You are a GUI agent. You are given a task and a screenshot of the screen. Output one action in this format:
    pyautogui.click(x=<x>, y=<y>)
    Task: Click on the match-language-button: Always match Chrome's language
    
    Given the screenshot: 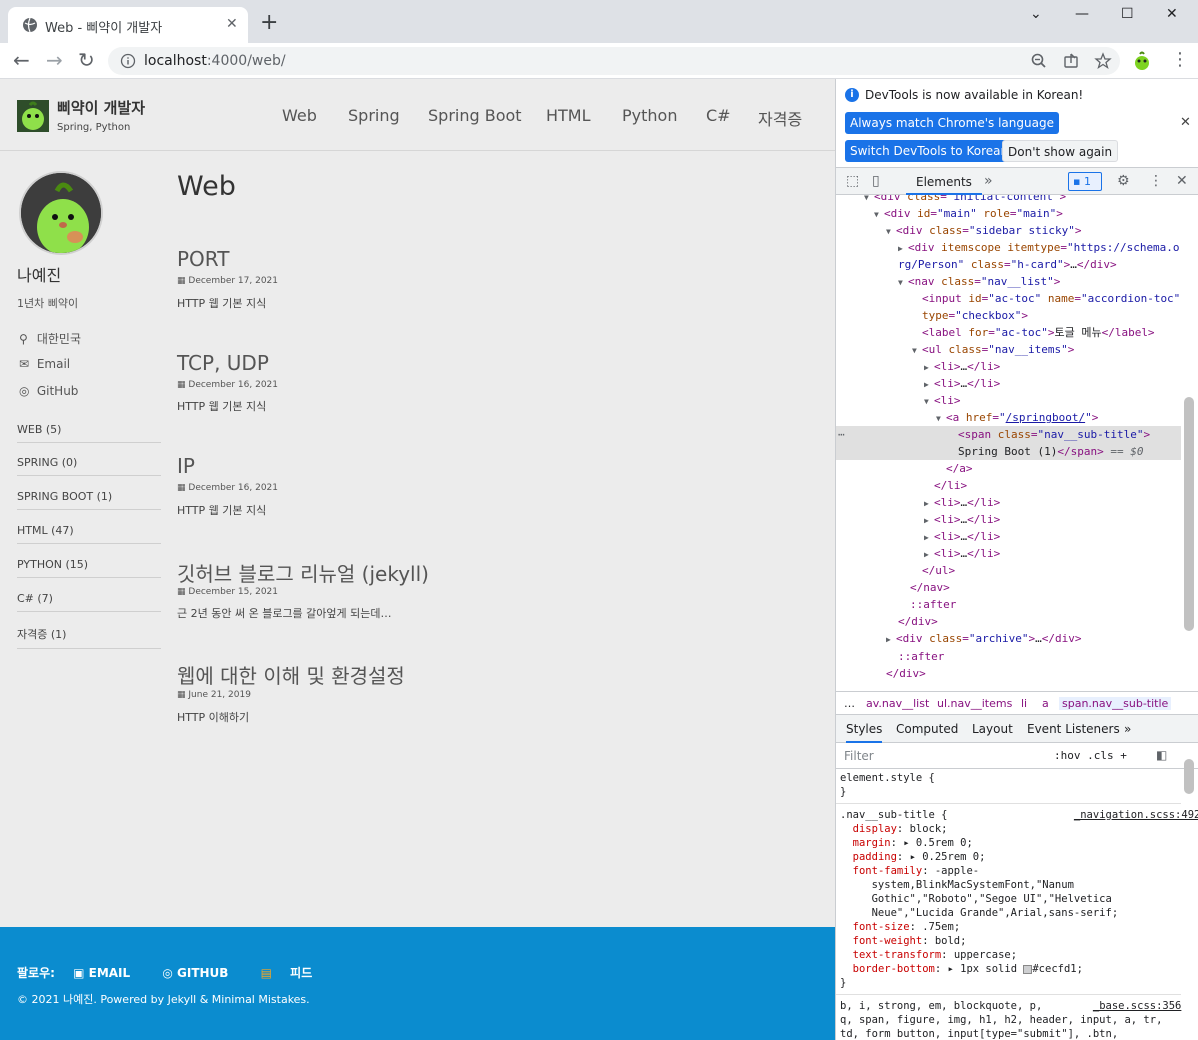 What is the action you would take?
    pyautogui.click(x=952, y=123)
    